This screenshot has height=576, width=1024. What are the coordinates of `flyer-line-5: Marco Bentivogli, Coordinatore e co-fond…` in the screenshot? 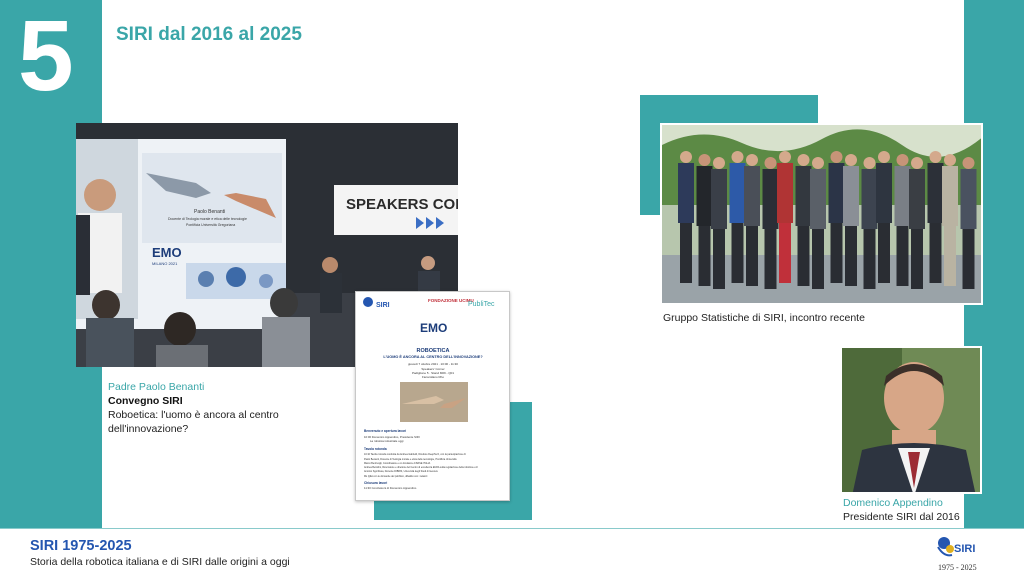 It's located at (397, 463).